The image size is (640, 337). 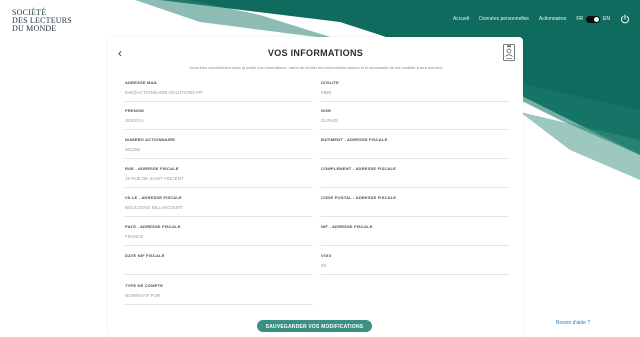 I want to click on votes-label: VOIX, so click(x=326, y=255).